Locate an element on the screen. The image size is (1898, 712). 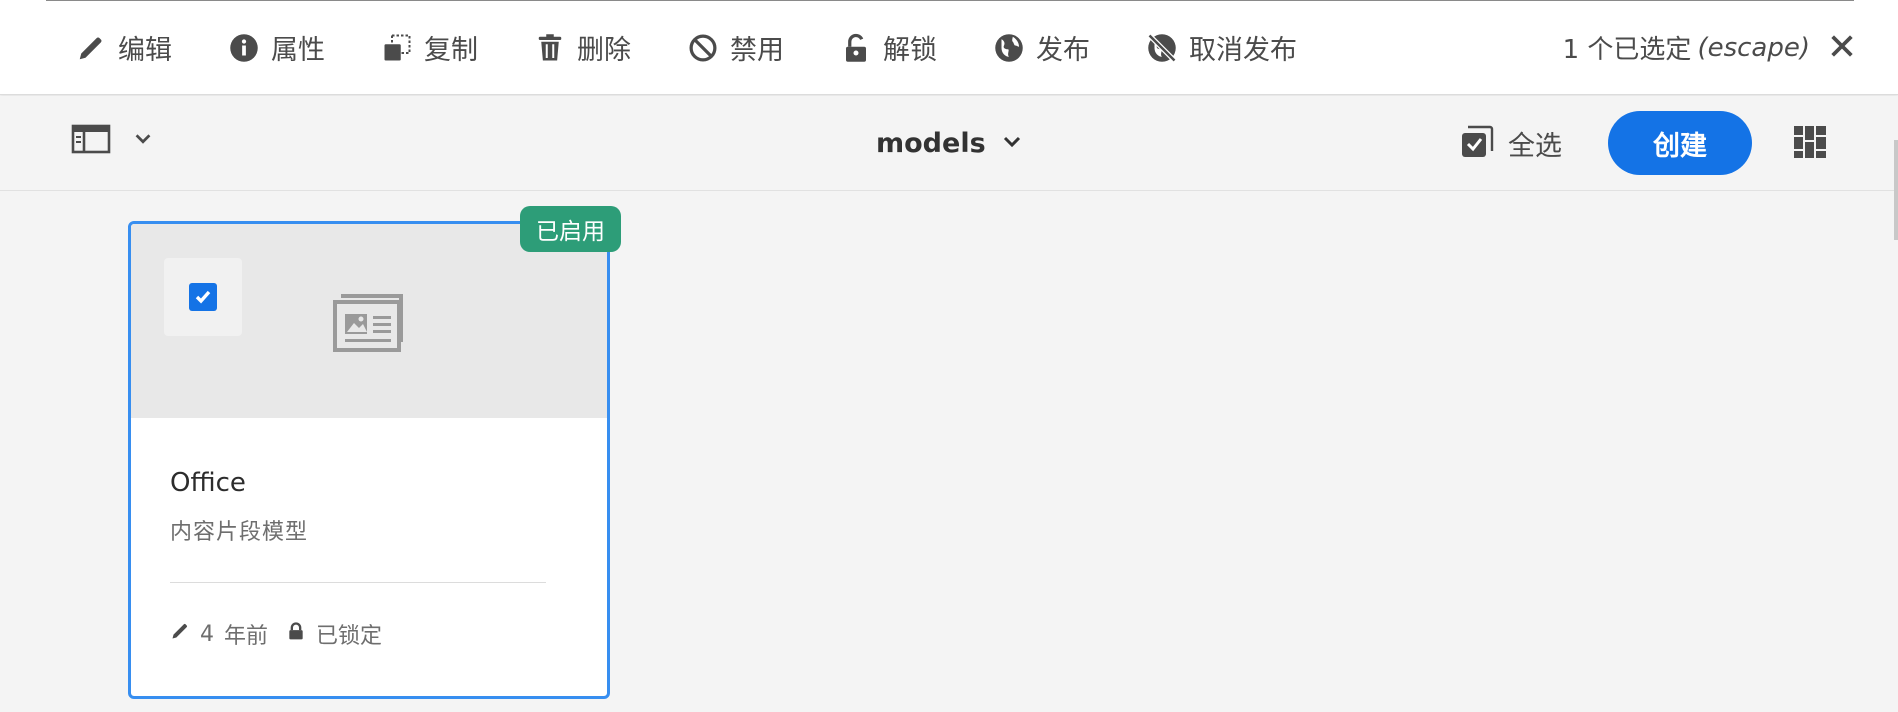
disable-label: 禁用 is located at coordinates (757, 50).